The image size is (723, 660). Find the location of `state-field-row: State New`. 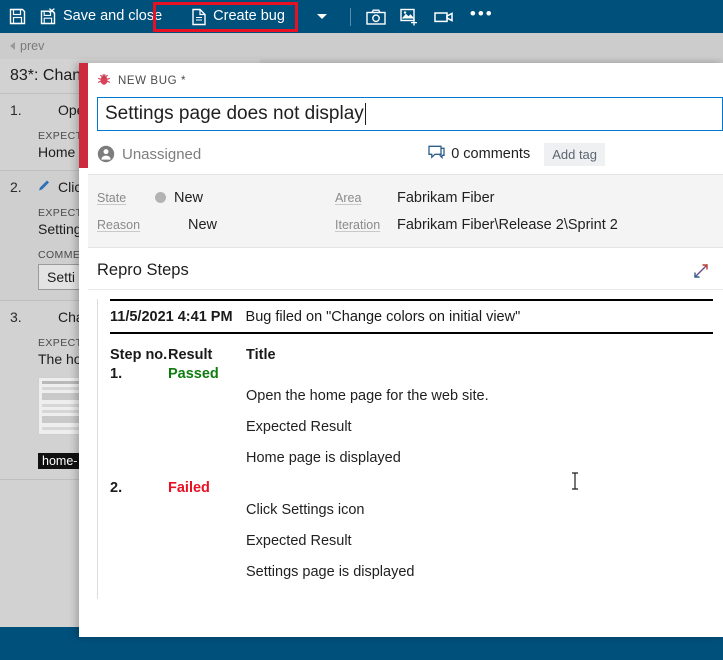

state-field-row: State New is located at coordinates (216, 197).